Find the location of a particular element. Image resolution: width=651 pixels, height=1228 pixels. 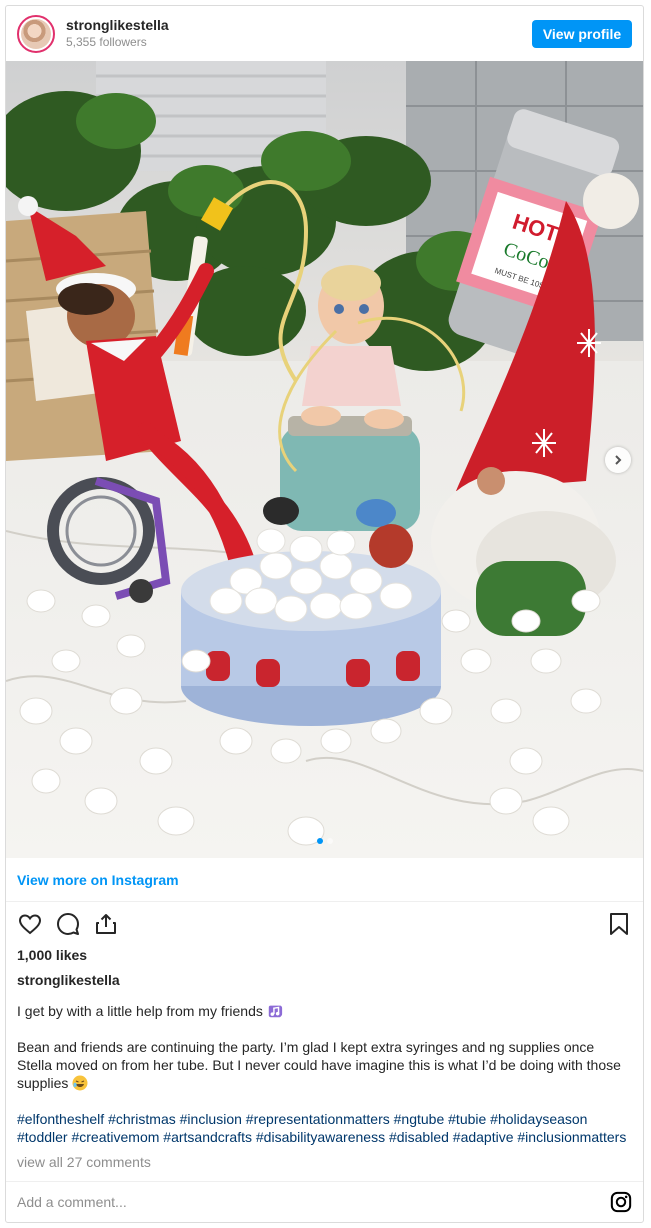

like-button is located at coordinates (30, 924).